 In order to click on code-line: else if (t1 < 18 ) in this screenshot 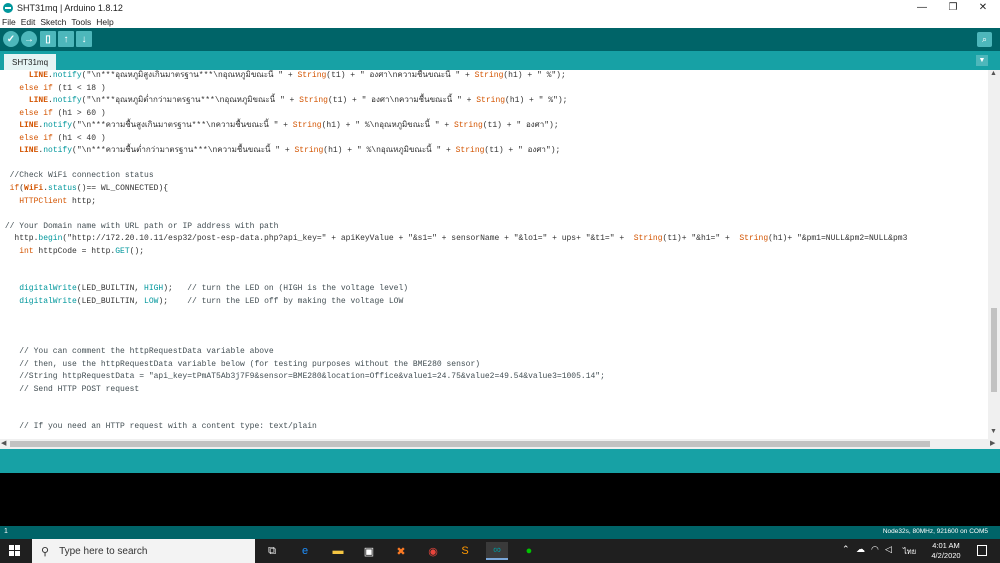, I will do `click(52, 89)`.